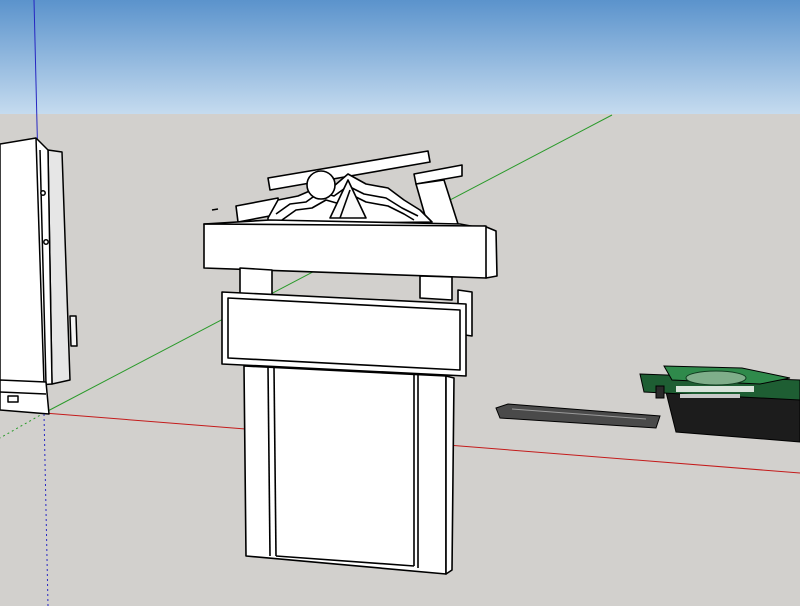 The image size is (800, 606). What do you see at coordinates (716, 378) in the screenshot?
I see `green-sign-emblem` at bounding box center [716, 378].